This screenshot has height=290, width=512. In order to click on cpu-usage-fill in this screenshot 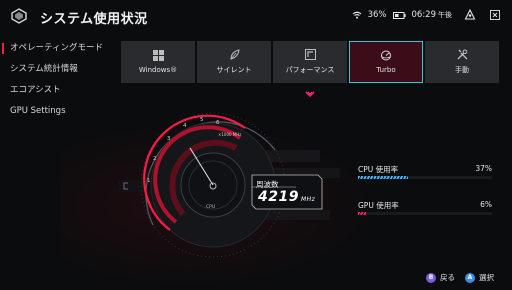, I will do `click(383, 177)`.